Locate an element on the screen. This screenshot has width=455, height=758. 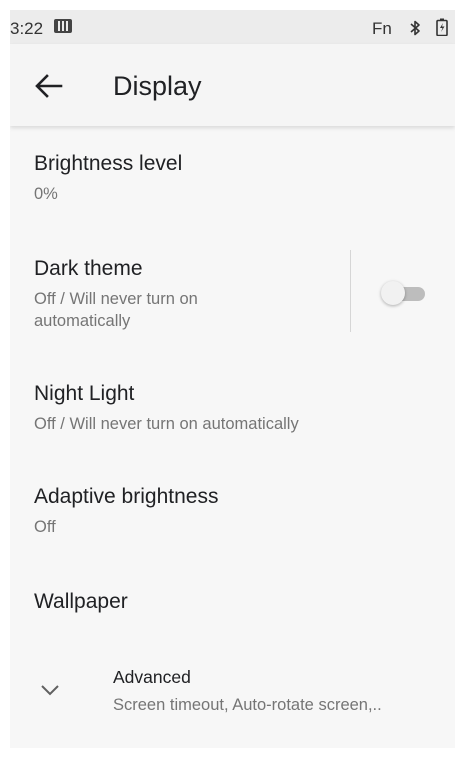
advanced-summary: Screen timeout, Auto-rotate screen,.. is located at coordinates (247, 705).